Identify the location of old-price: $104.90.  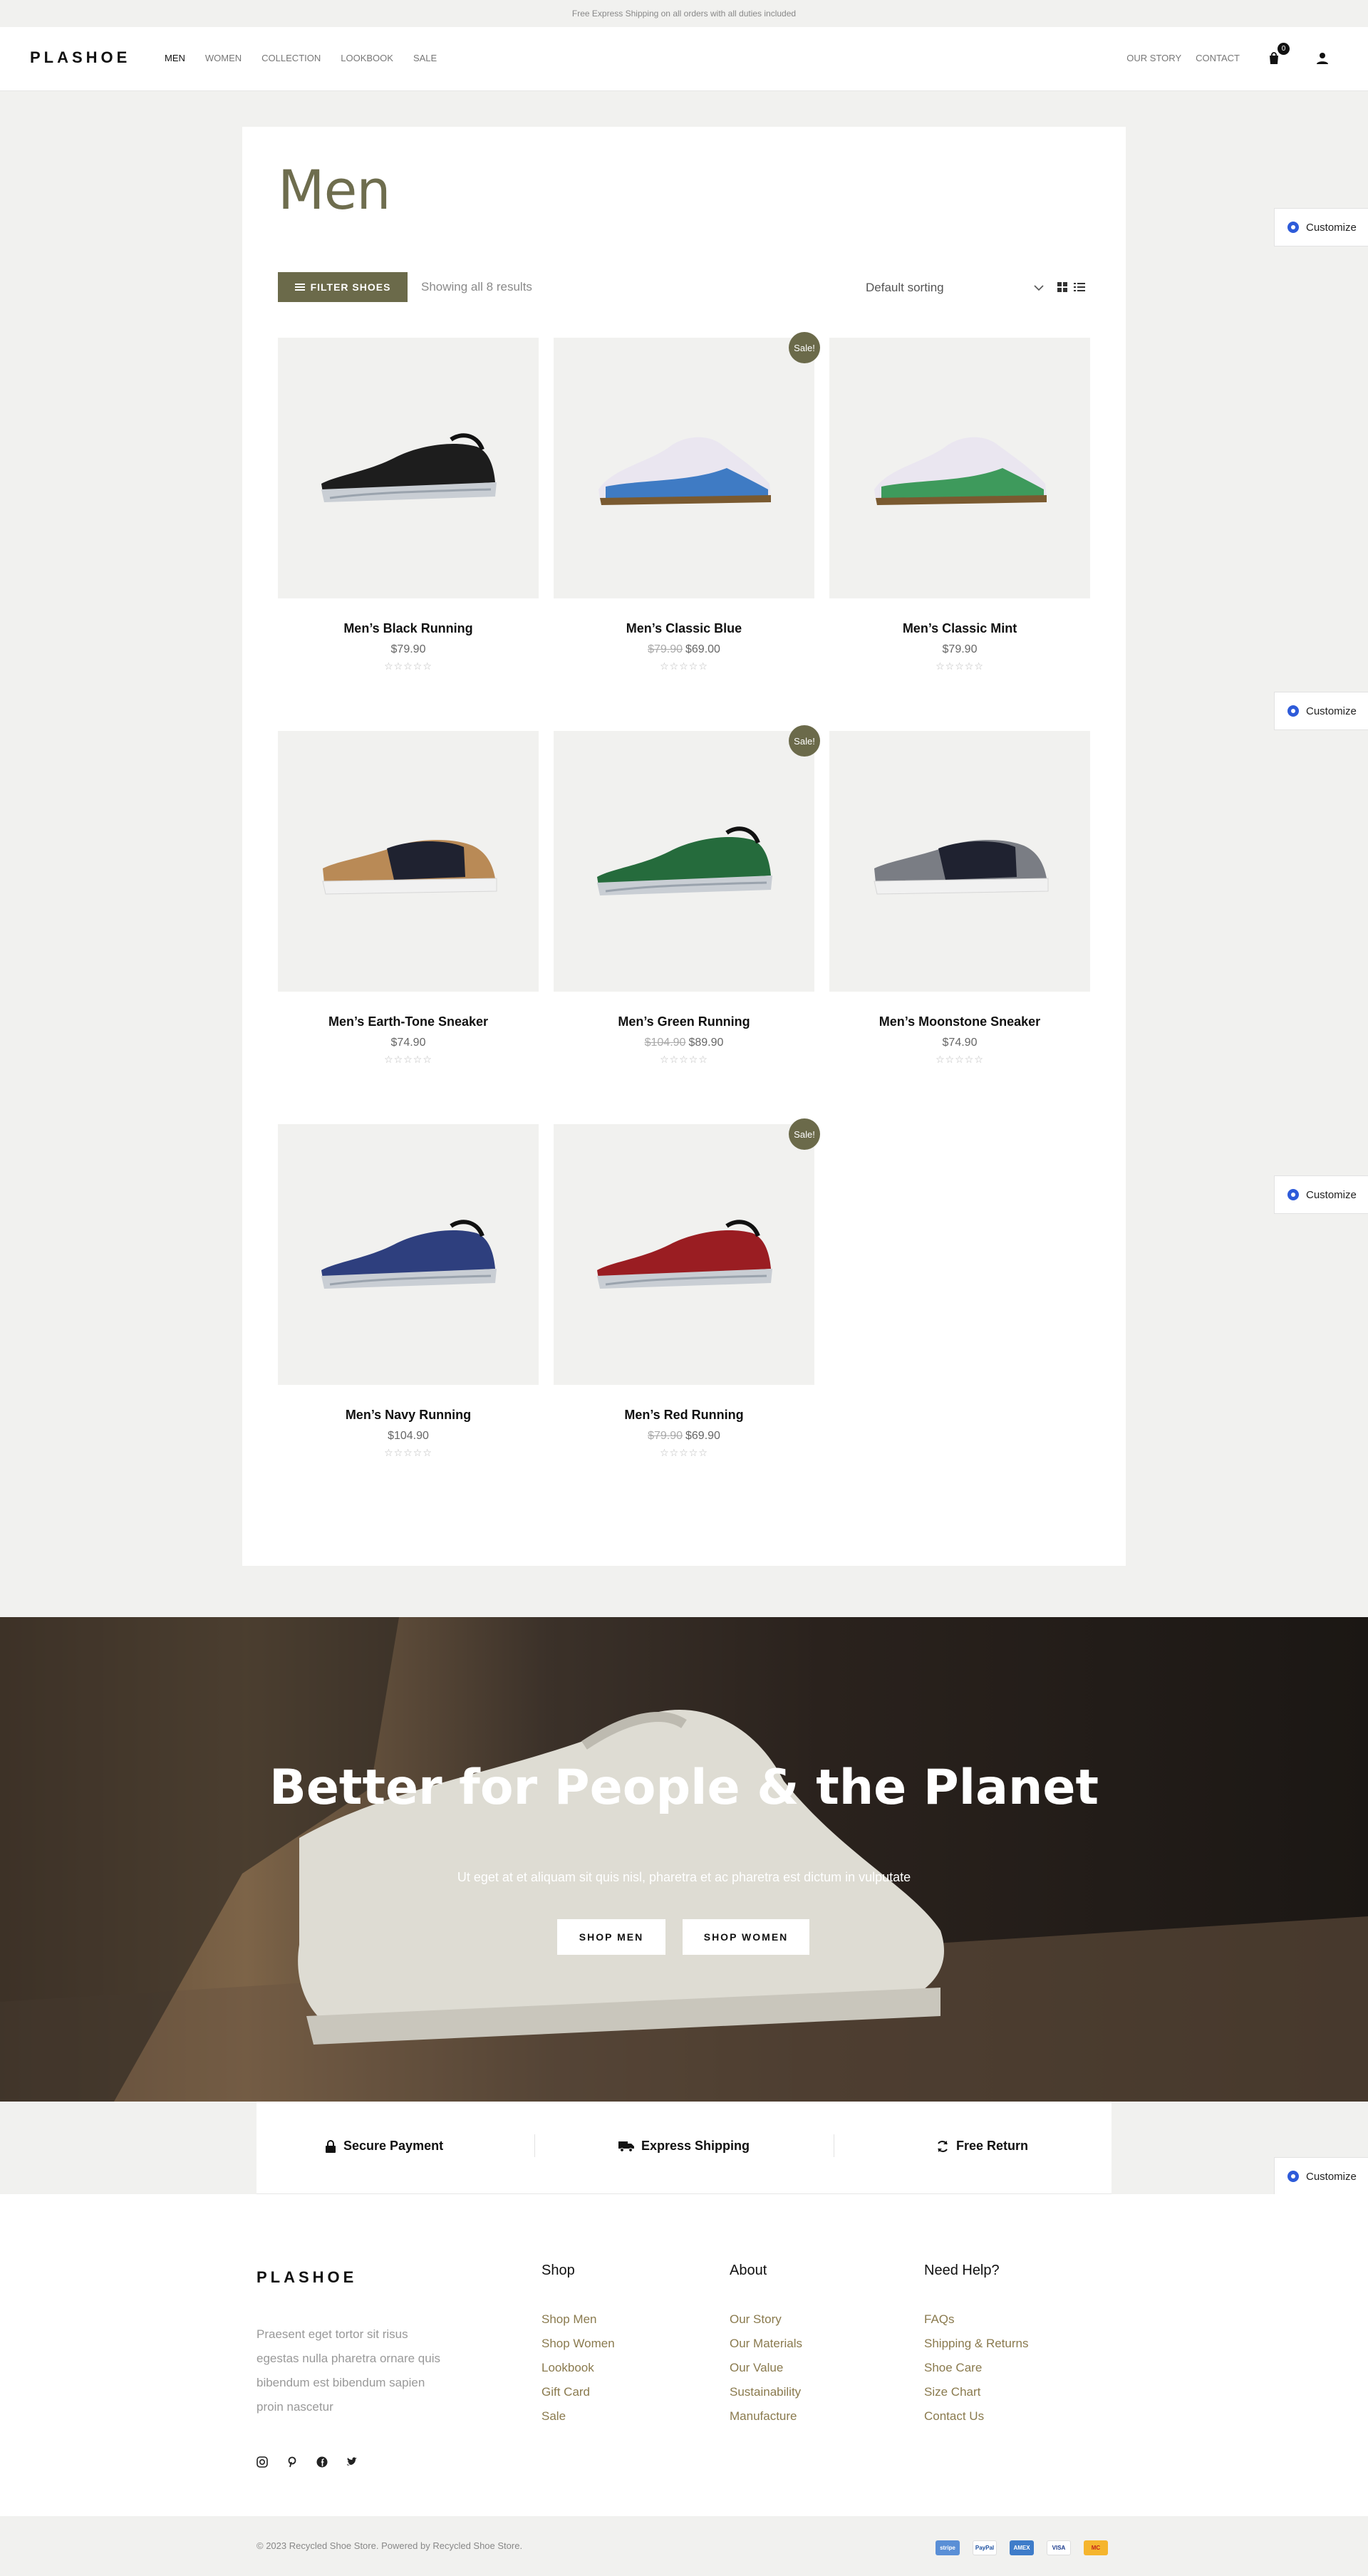
(665, 1043).